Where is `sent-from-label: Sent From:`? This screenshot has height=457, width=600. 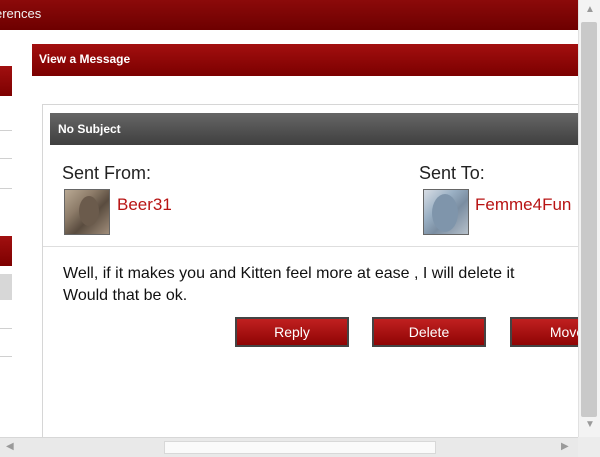
sent-from-label: Sent From: is located at coordinates (107, 173).